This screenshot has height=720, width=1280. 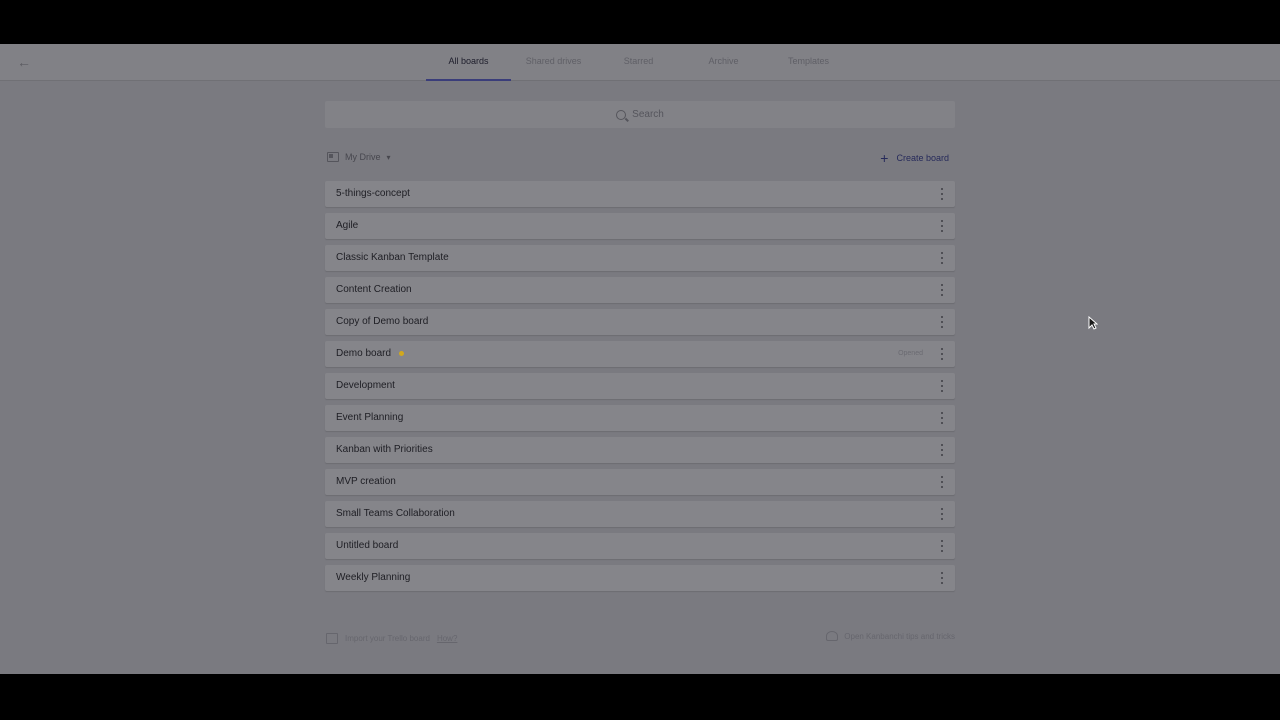 What do you see at coordinates (640, 482) in the screenshot?
I see `board-row: MVP creation` at bounding box center [640, 482].